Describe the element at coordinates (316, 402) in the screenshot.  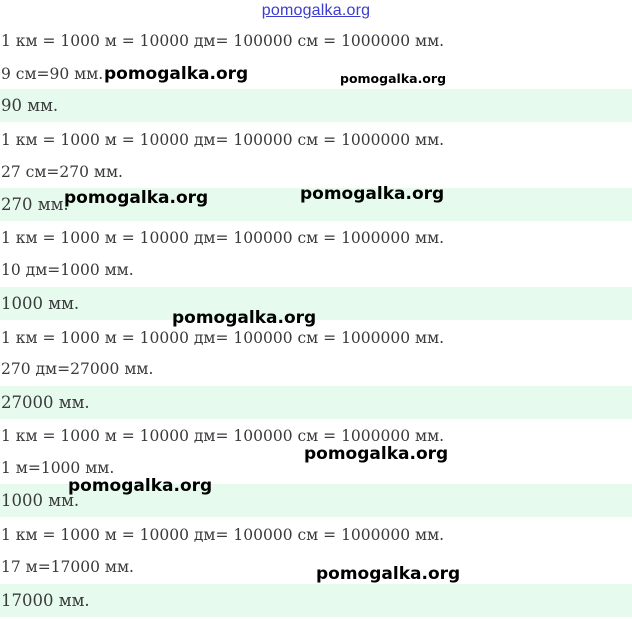
I see `answer-line: 27000 мм.` at that location.